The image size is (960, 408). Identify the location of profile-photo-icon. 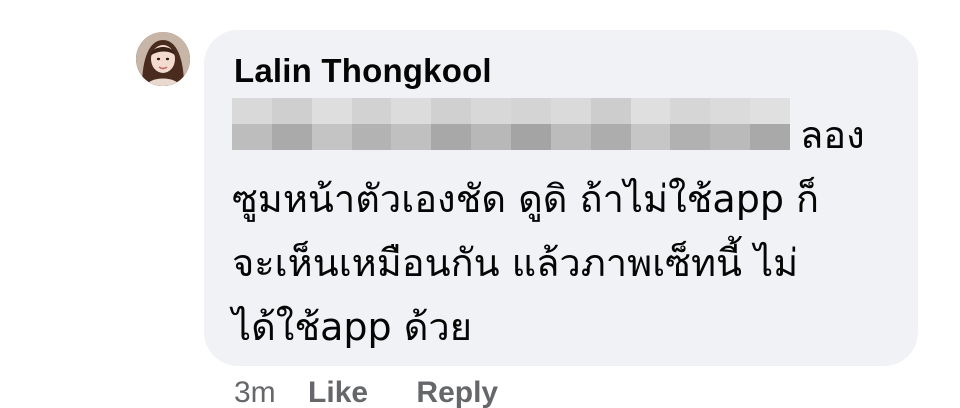
(163, 59).